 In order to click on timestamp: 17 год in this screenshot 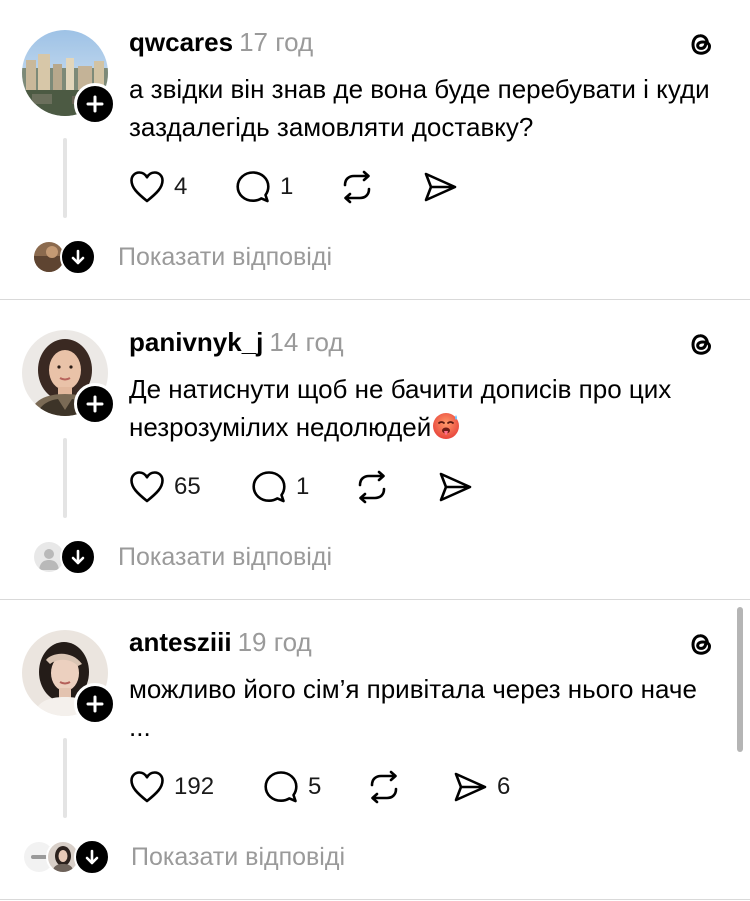, I will do `click(276, 42)`.